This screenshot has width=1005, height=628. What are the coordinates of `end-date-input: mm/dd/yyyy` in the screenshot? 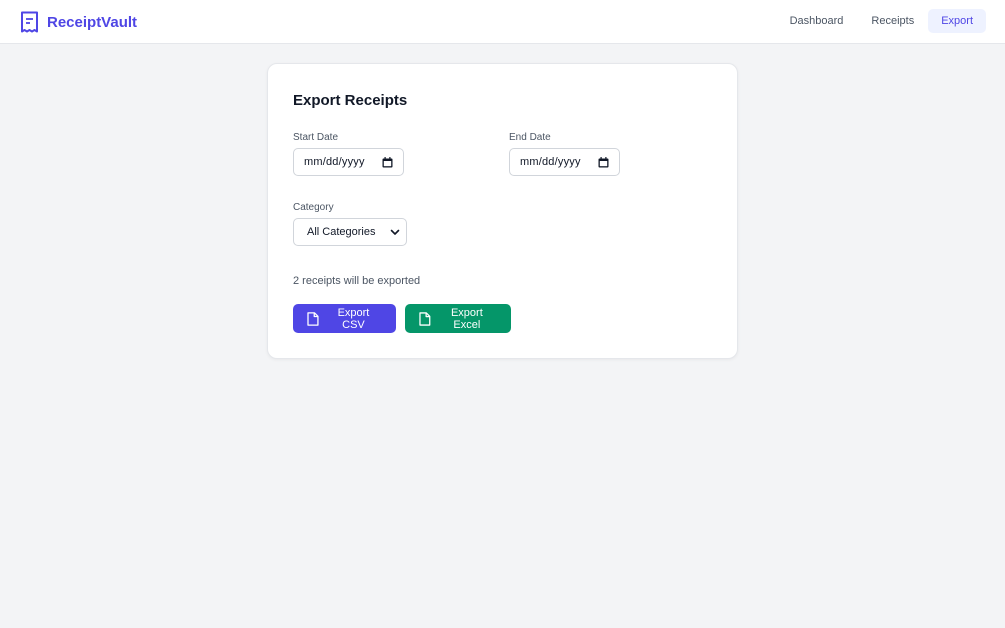 It's located at (564, 162).